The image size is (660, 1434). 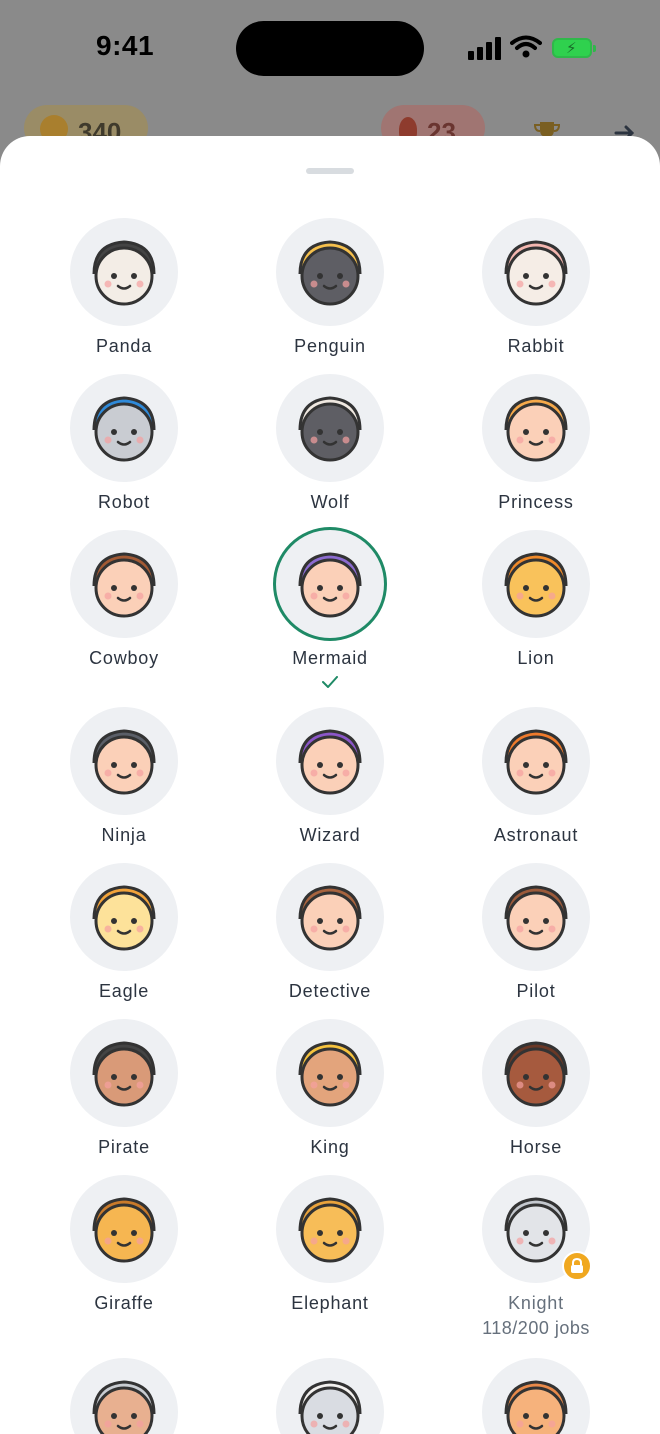 What do you see at coordinates (330, 502) in the screenshot?
I see `avatar-name: Wolf` at bounding box center [330, 502].